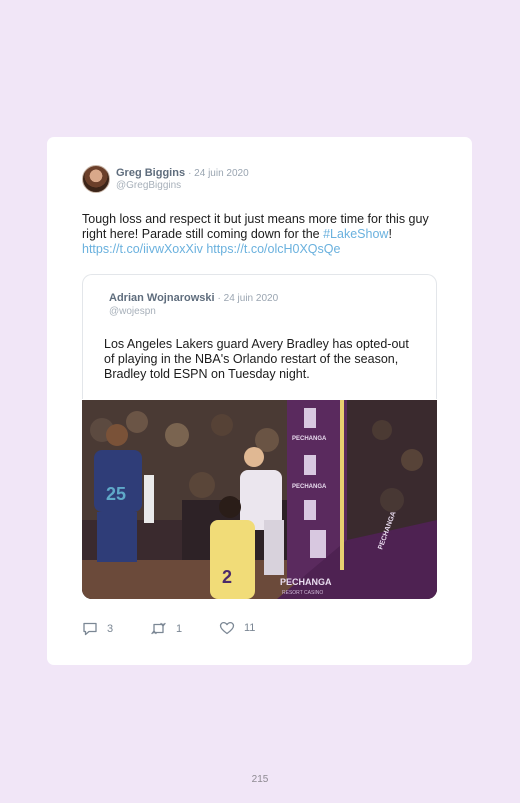 The height and width of the screenshot is (803, 520). Describe the element at coordinates (248, 298) in the screenshot. I see `quoted-tweet-date: · 24 juin 2020` at that location.